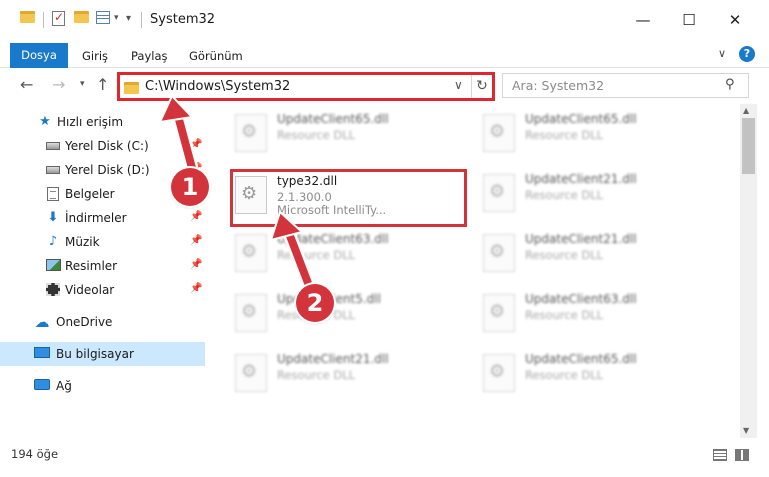 The image size is (769, 477). What do you see at coordinates (747, 54) in the screenshot?
I see `help-icon: ?` at bounding box center [747, 54].